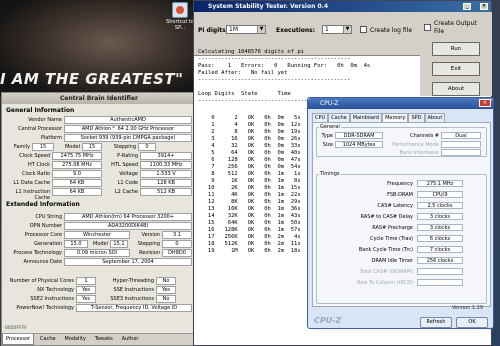 This screenshot has width=500, height=346. What do you see at coordinates (43, 147) in the screenshot?
I see `family-value: 15` at bounding box center [43, 147].